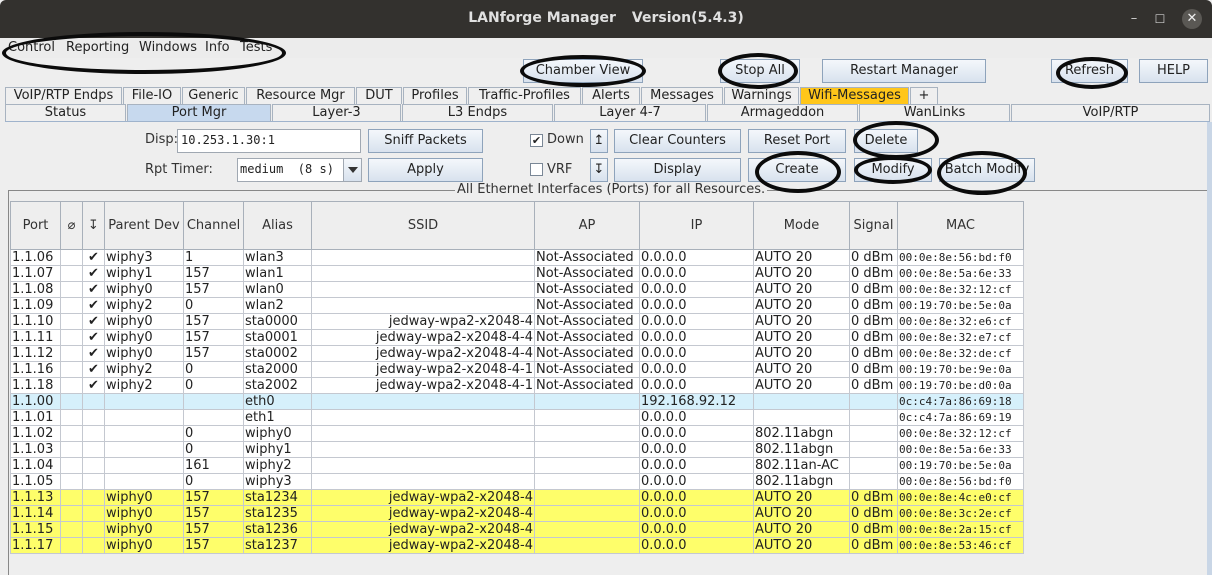 The height and width of the screenshot is (575, 1212). Describe the element at coordinates (873, 225) in the screenshot. I see `column-header-signal: Signal` at that location.